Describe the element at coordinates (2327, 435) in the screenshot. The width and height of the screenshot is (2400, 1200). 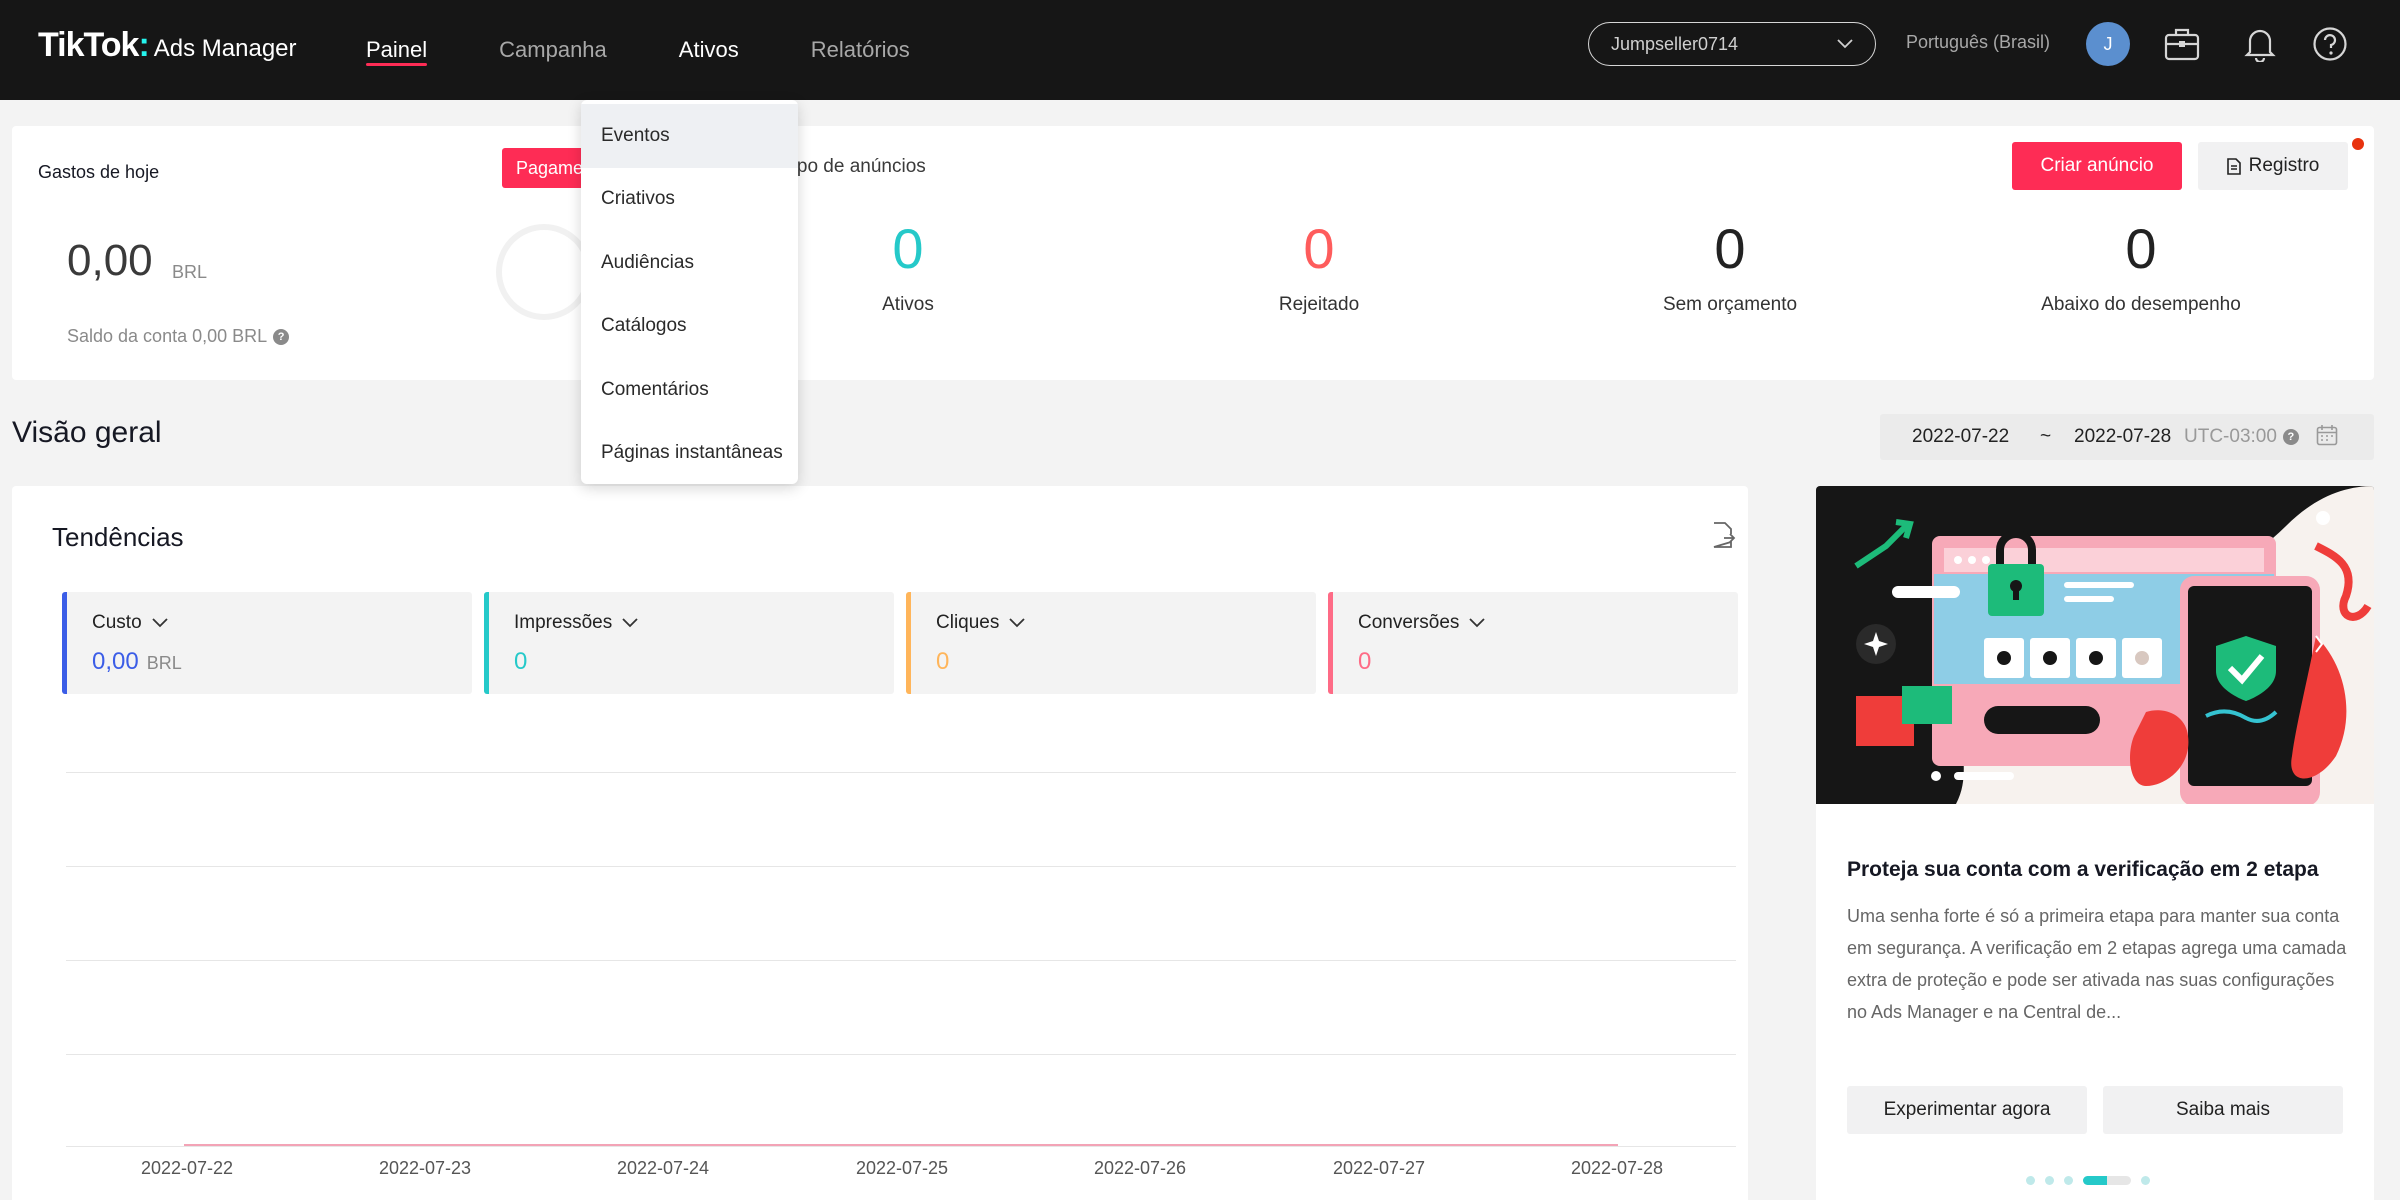
I see `calendar-icon` at that location.